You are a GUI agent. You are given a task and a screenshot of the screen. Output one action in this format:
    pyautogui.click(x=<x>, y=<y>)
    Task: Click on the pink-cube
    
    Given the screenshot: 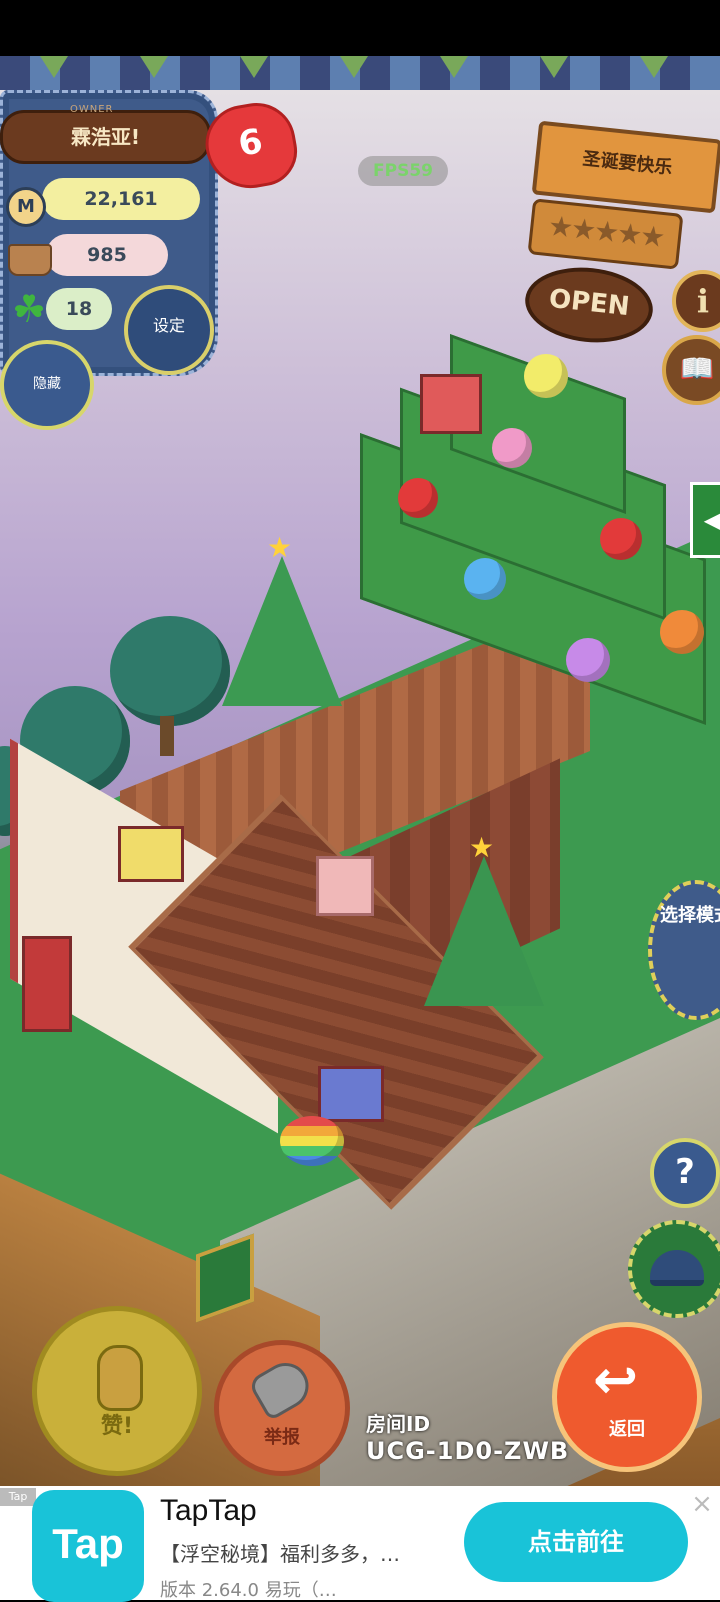 What is the action you would take?
    pyautogui.click(x=345, y=886)
    